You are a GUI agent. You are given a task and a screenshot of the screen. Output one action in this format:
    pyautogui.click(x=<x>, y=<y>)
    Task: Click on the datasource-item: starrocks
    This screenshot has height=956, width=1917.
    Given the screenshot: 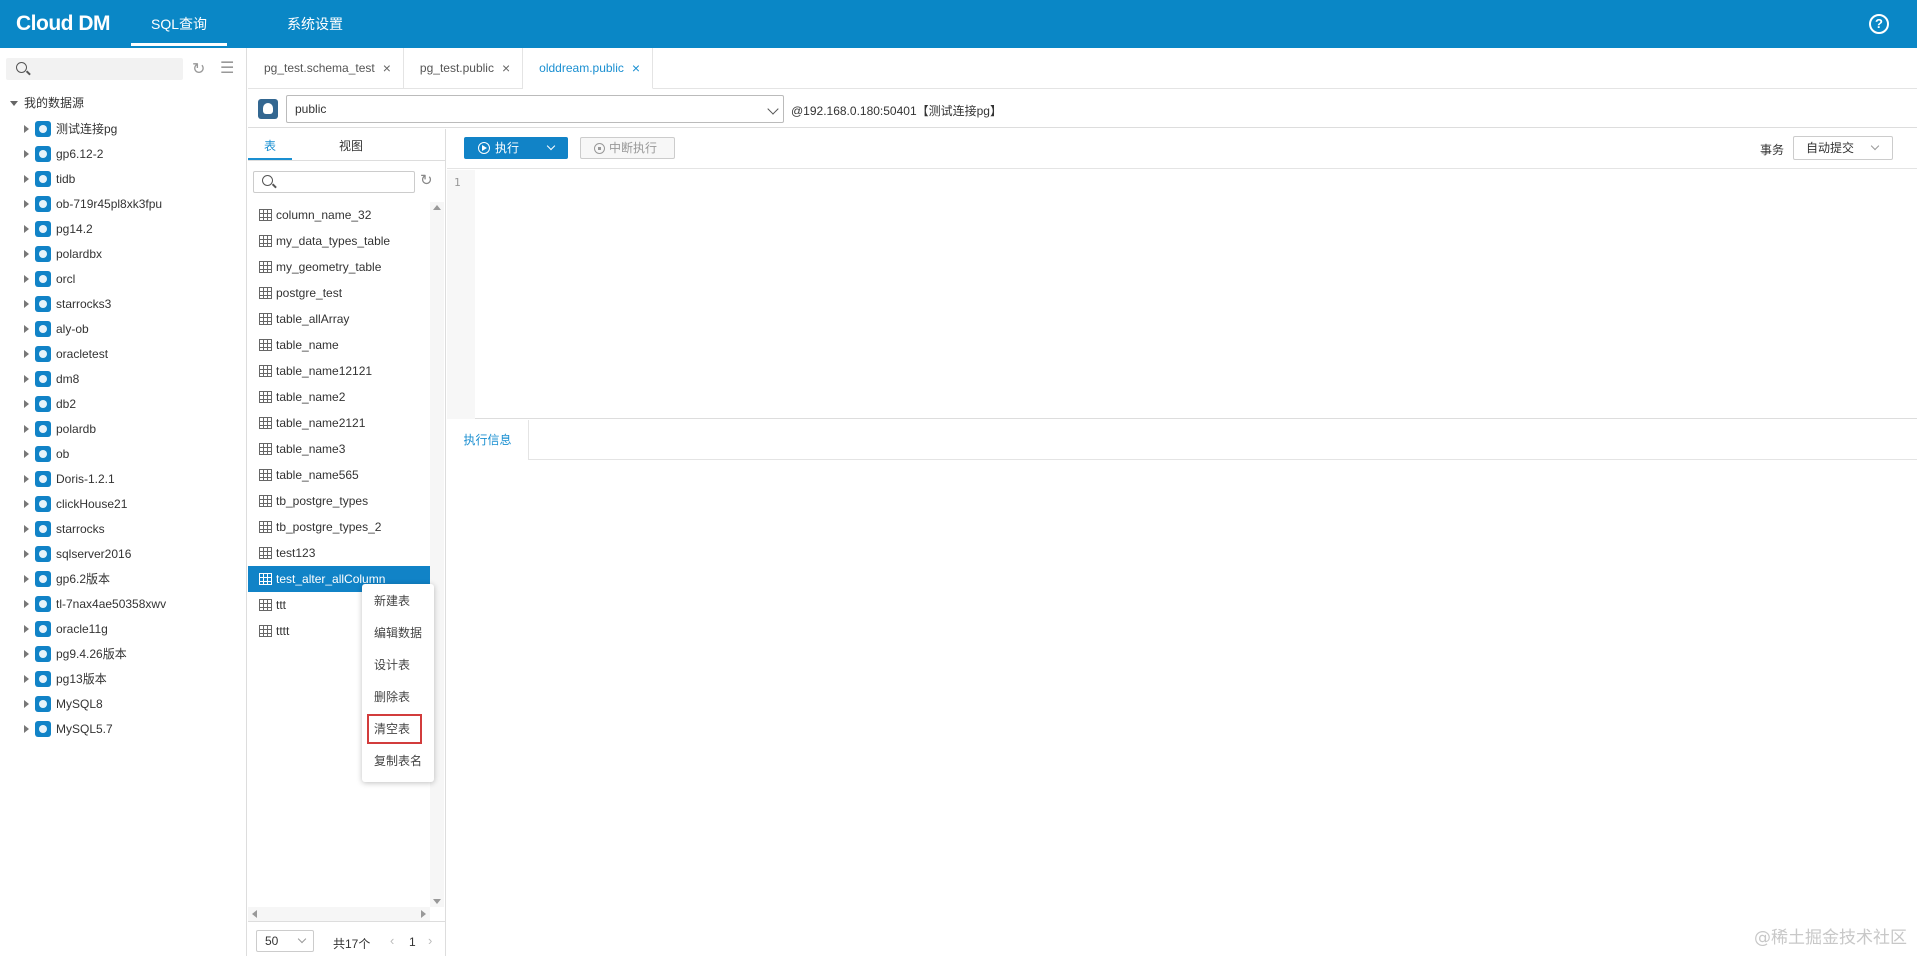 What is the action you would take?
    pyautogui.click(x=95, y=528)
    